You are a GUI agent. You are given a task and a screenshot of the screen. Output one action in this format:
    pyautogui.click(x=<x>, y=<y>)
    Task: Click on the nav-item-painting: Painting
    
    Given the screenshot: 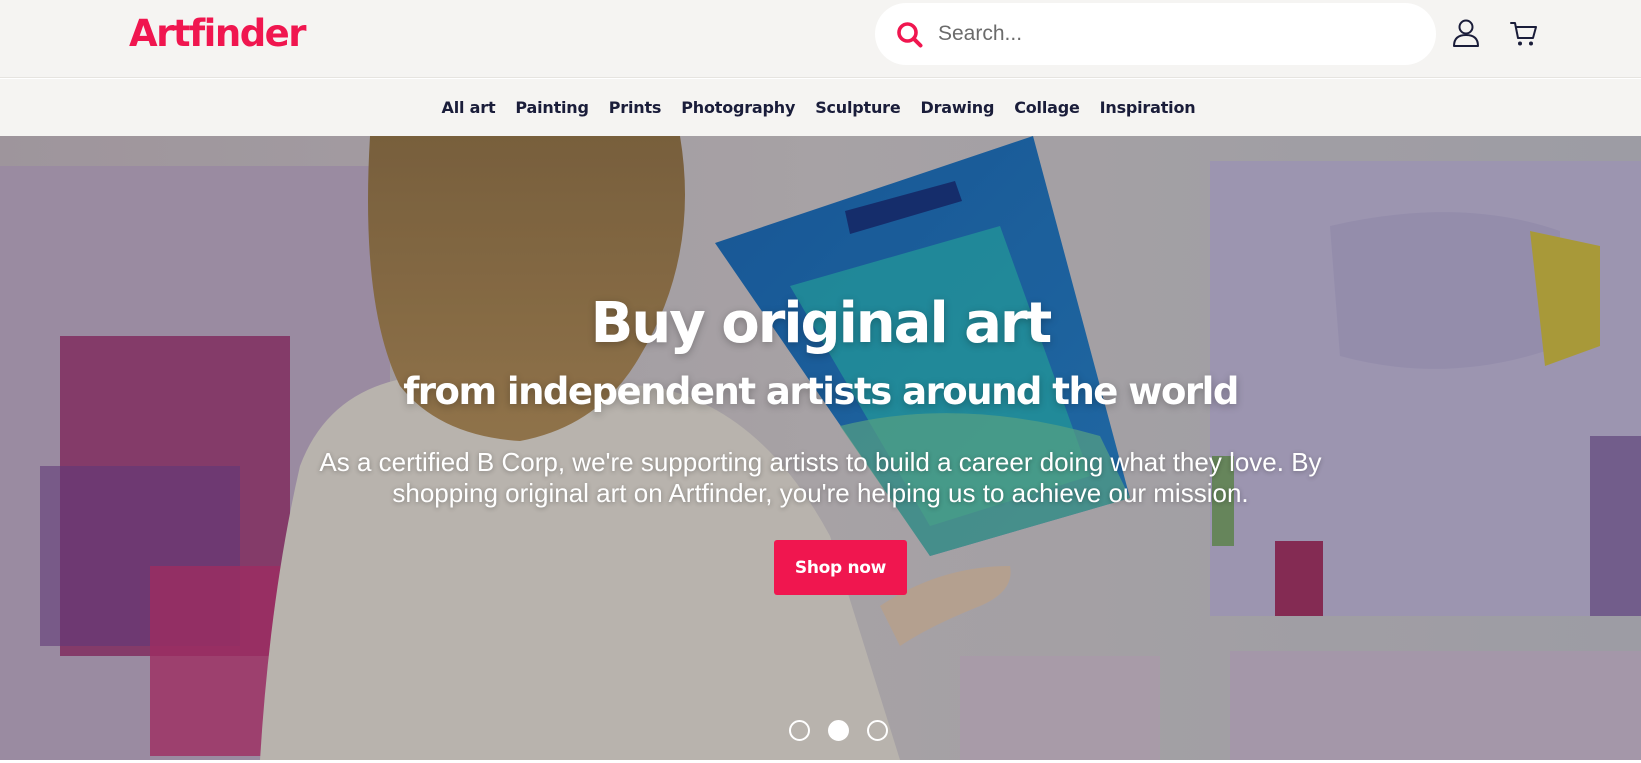 What is the action you would take?
    pyautogui.click(x=551, y=107)
    